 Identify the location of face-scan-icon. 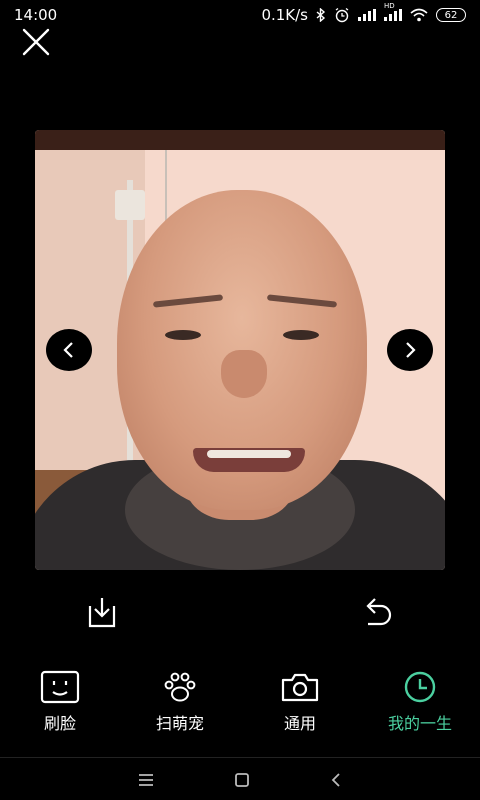
(60, 687).